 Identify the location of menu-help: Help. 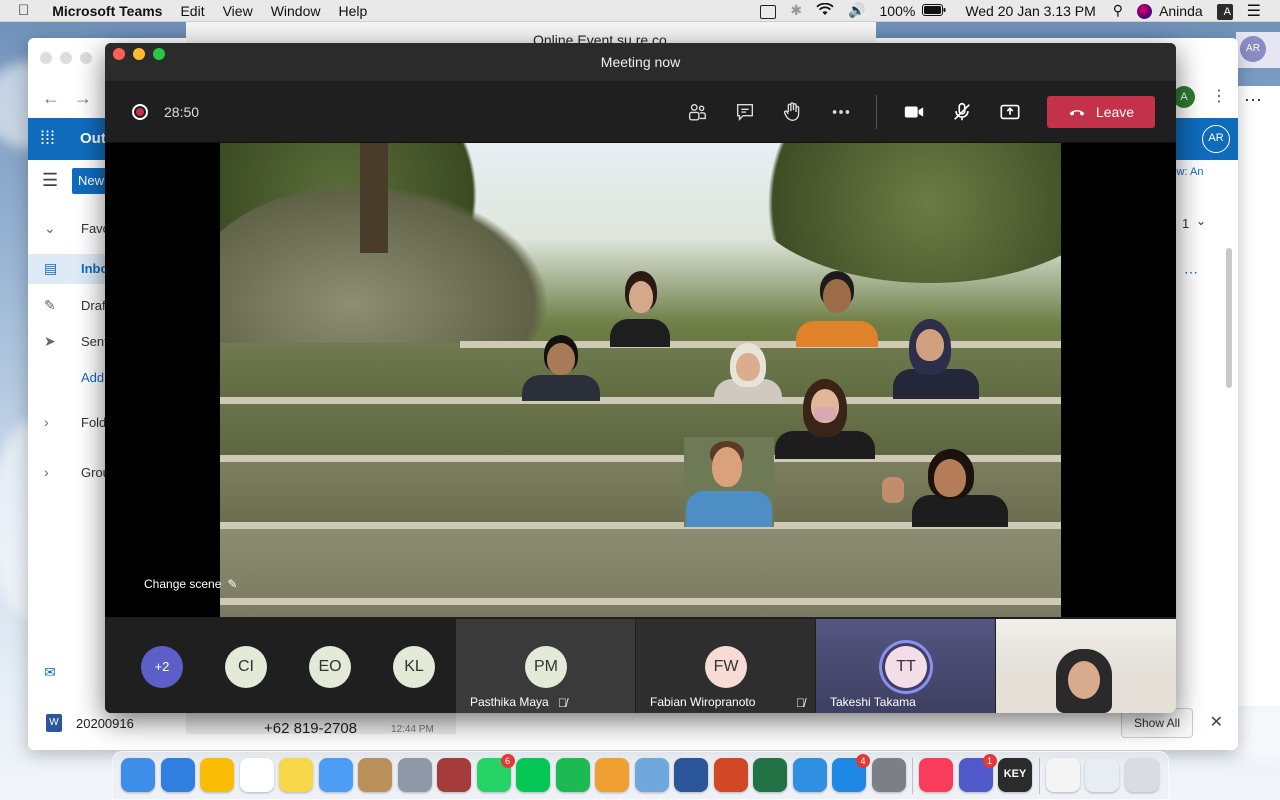
(352, 11).